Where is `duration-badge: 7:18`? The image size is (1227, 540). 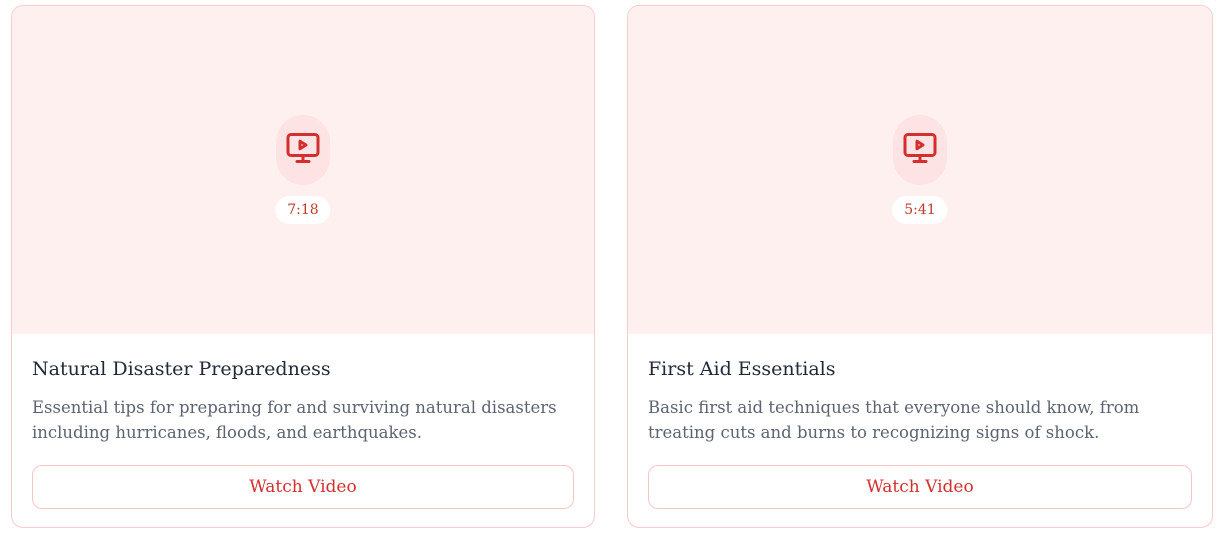
duration-badge: 7:18 is located at coordinates (303, 210).